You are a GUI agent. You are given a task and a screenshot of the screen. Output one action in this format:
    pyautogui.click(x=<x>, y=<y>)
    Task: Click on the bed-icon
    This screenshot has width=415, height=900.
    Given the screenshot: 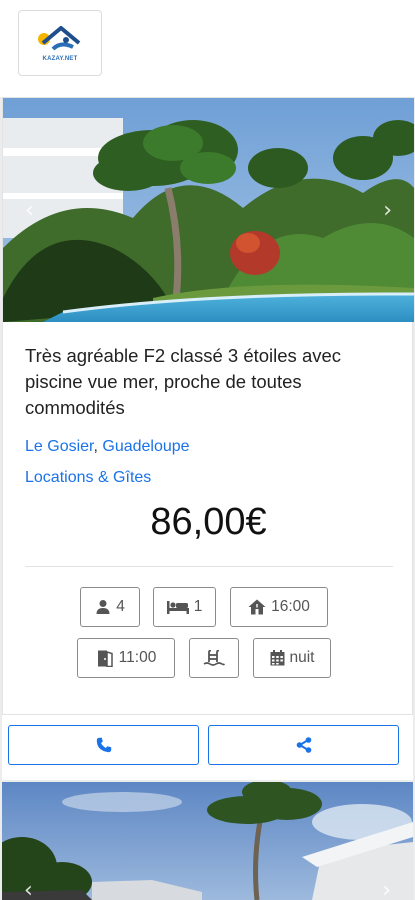 What is the action you would take?
    pyautogui.click(x=177, y=607)
    